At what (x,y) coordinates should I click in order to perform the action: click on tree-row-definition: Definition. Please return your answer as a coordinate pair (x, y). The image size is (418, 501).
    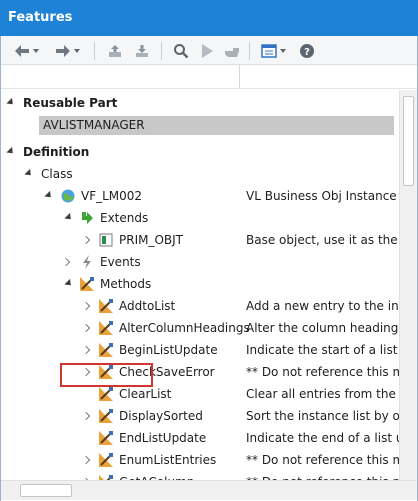
    Looking at the image, I should click on (200, 152).